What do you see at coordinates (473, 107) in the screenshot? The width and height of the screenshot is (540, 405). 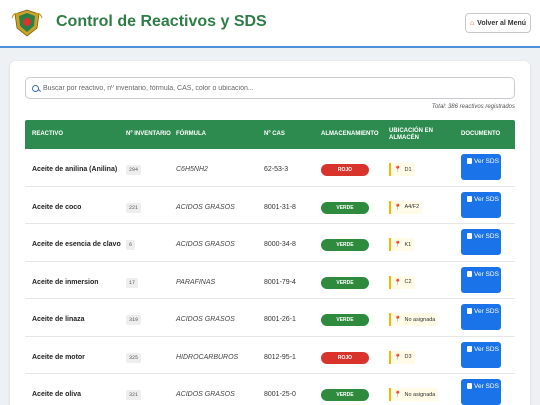 I see `total-count: Total: 386 reactivos registrados` at bounding box center [473, 107].